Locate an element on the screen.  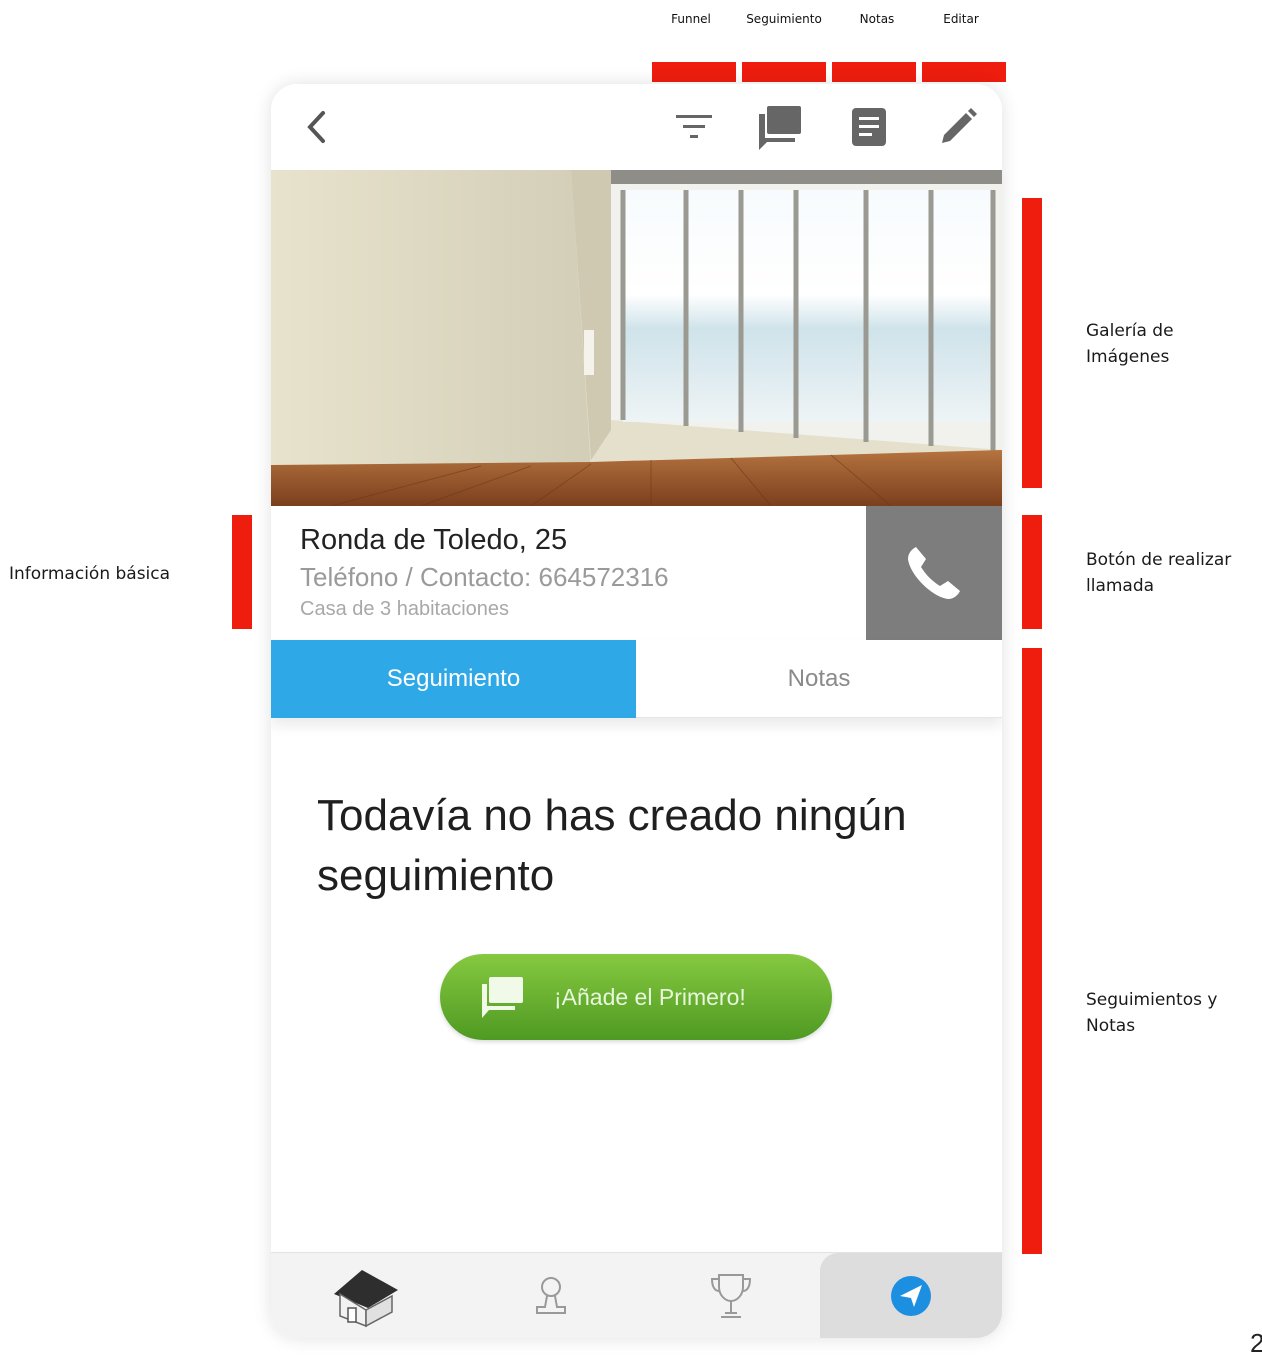
navigation-icon is located at coordinates (911, 1295).